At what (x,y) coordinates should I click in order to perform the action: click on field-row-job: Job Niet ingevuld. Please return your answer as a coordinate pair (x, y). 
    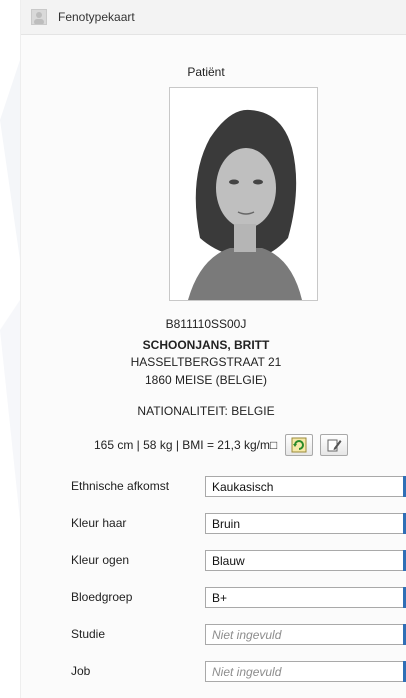
    Looking at the image, I should click on (238, 672).